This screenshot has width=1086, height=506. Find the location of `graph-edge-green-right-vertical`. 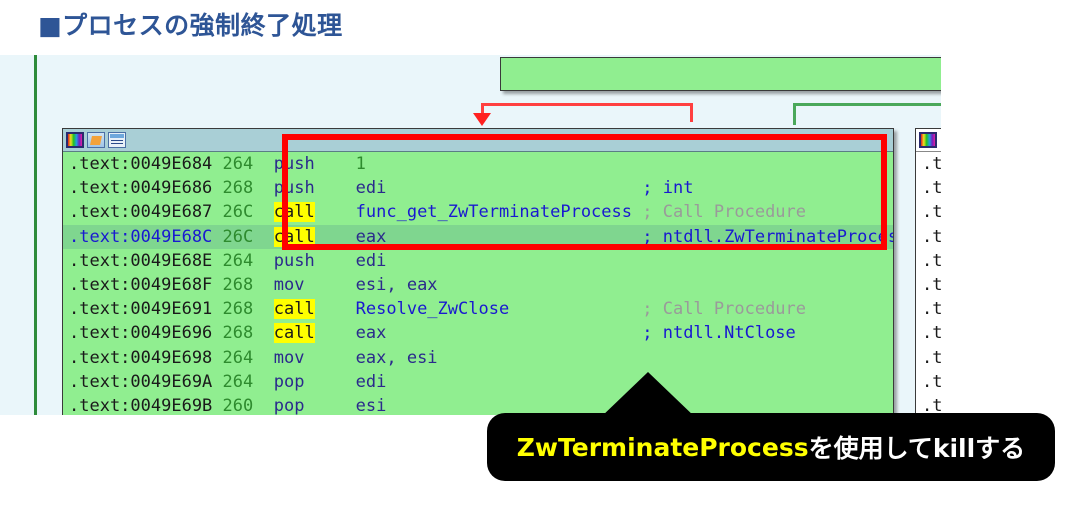

graph-edge-green-right-vertical is located at coordinates (794, 114).